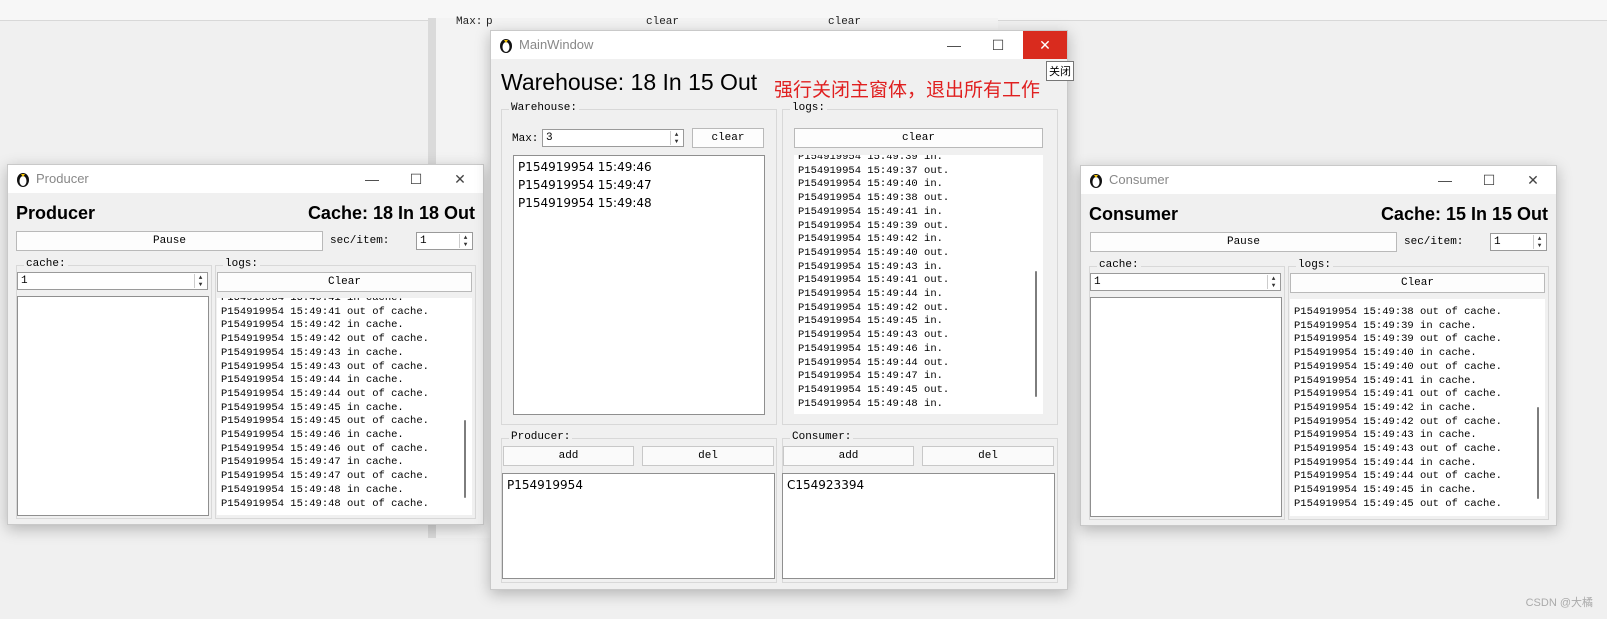 The height and width of the screenshot is (619, 1607). What do you see at coordinates (779, 45) in the screenshot?
I see `main-titlebar: MainWindow — ☐ ✕` at bounding box center [779, 45].